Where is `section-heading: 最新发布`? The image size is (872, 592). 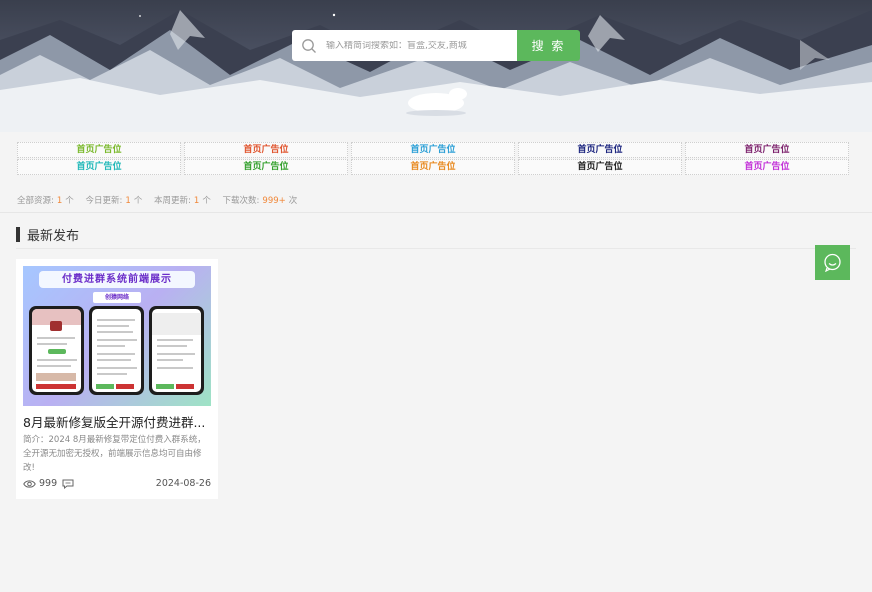 section-heading: 最新发布 is located at coordinates (48, 235).